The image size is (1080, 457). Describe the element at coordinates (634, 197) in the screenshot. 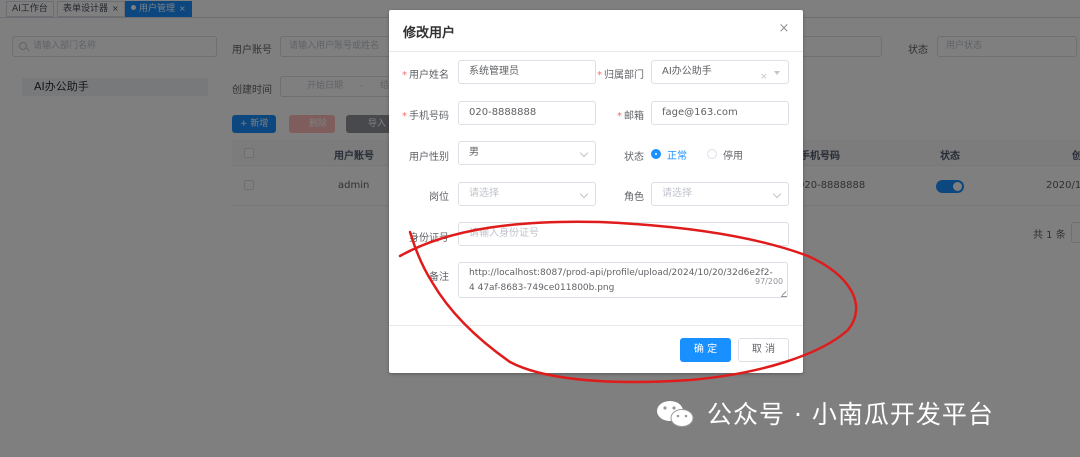

I see `role-label: 角色` at that location.